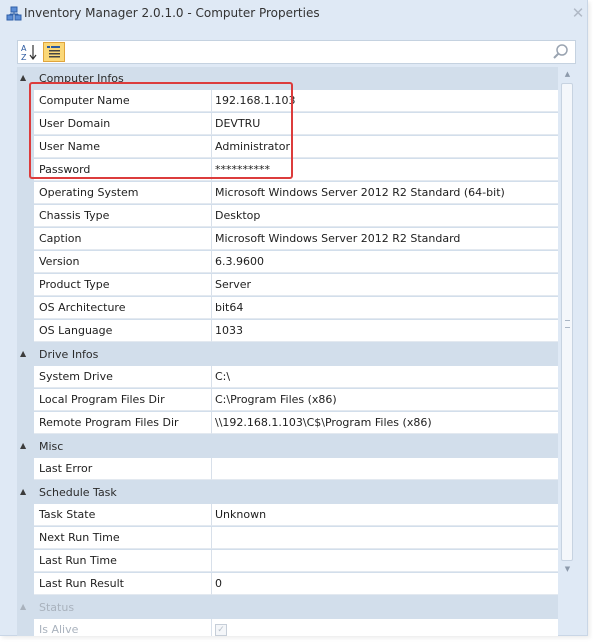 The height and width of the screenshot is (642, 593). What do you see at coordinates (123, 239) in the screenshot?
I see `property-name: Caption` at bounding box center [123, 239].